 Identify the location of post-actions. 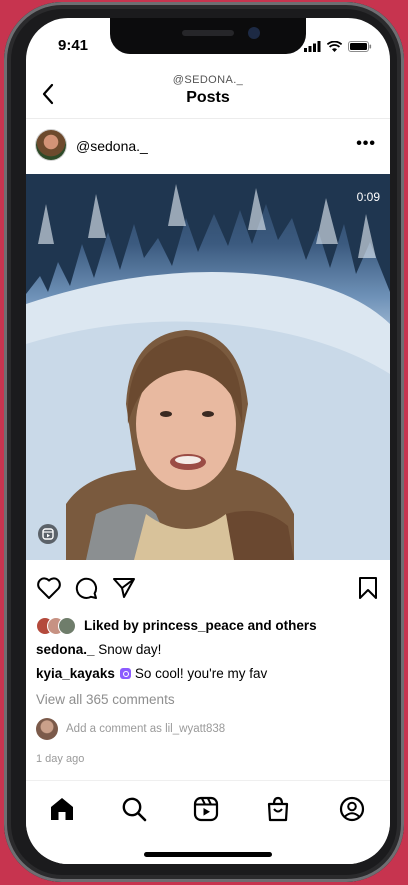
(208, 587).